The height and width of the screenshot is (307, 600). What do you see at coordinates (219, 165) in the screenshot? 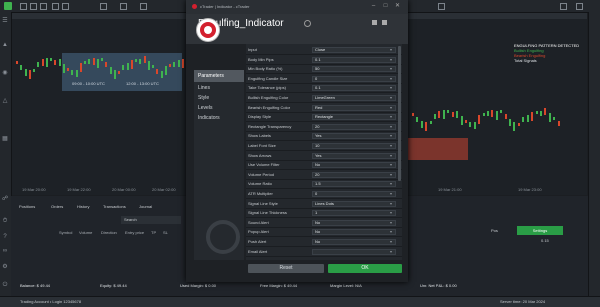
I see `dialog-sidebar: Parameters Lines Style Levels Indicators` at bounding box center [219, 165].